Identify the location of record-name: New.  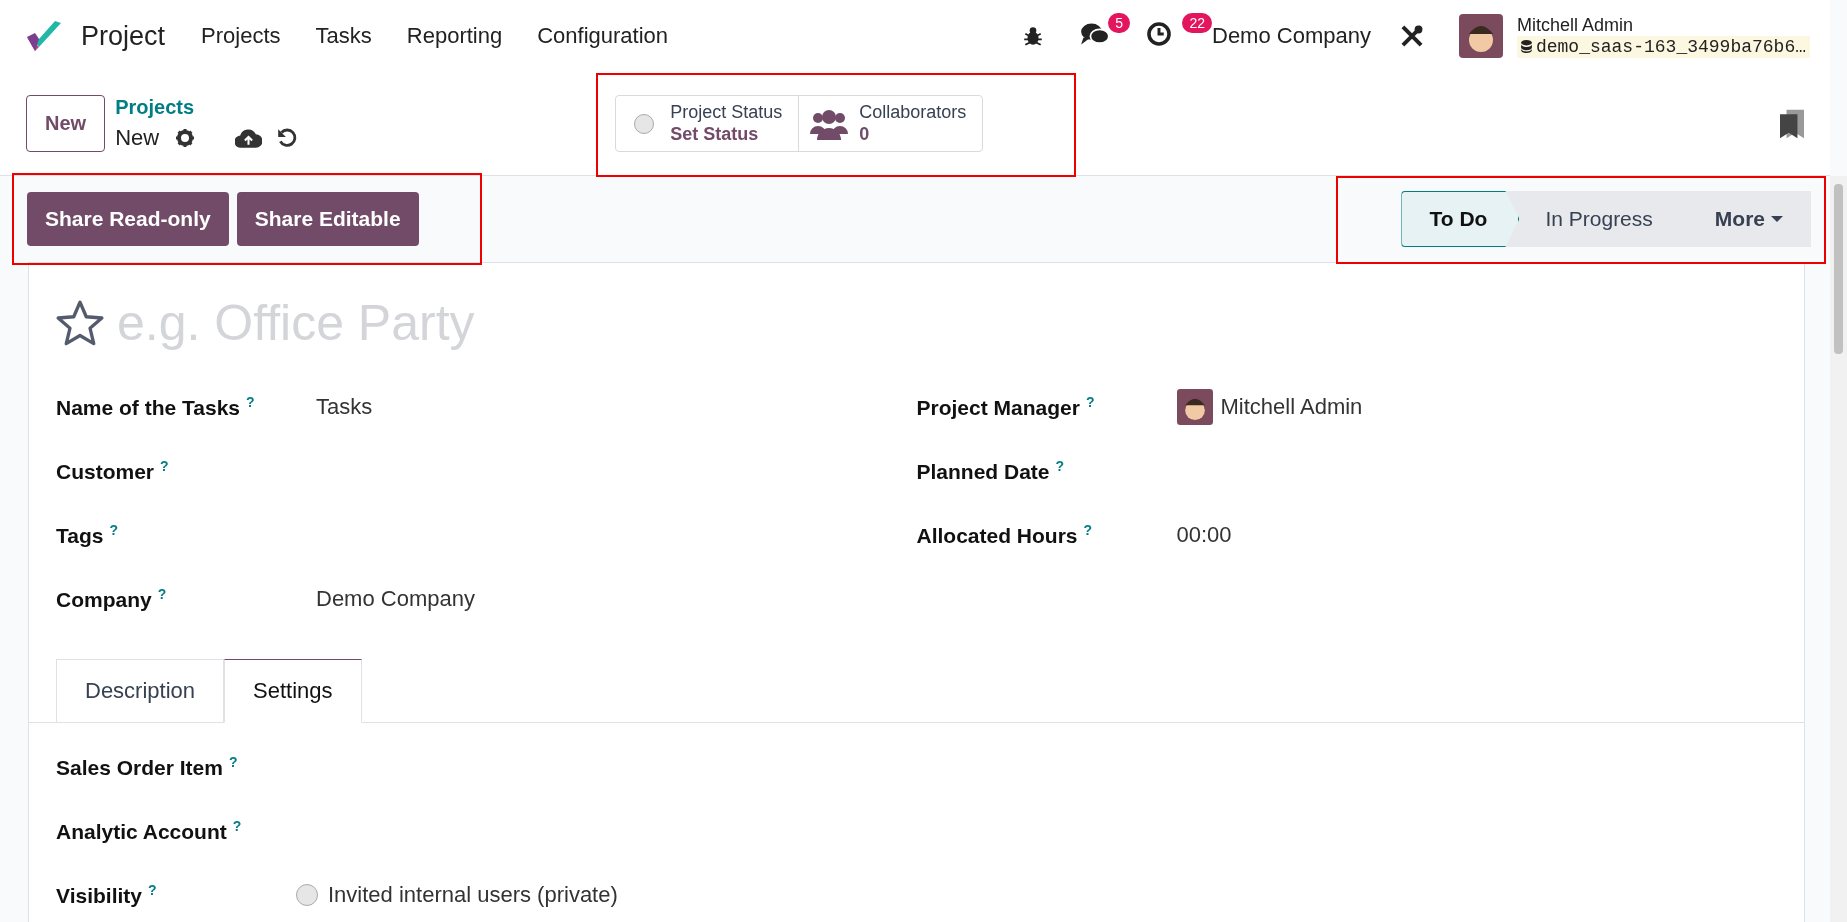
(137, 138).